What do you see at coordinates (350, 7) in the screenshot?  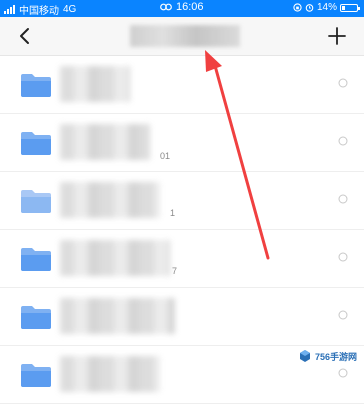 I see `battery-icon` at bounding box center [350, 7].